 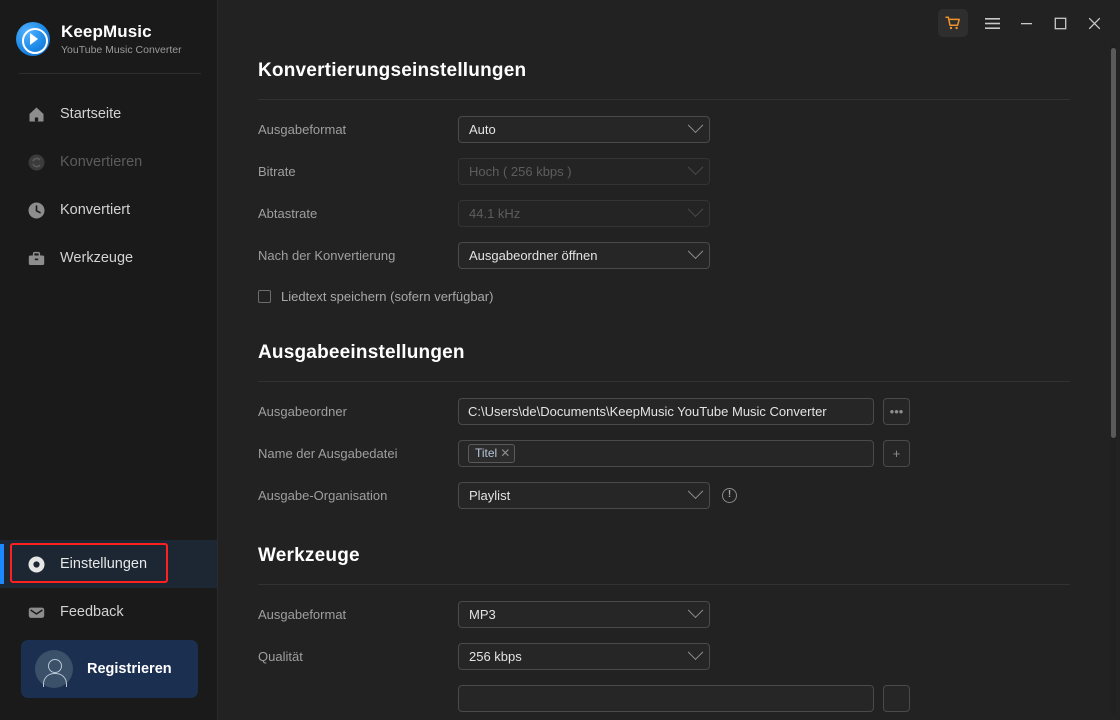 I want to click on sidebar-item-label: Startseite, so click(x=91, y=114).